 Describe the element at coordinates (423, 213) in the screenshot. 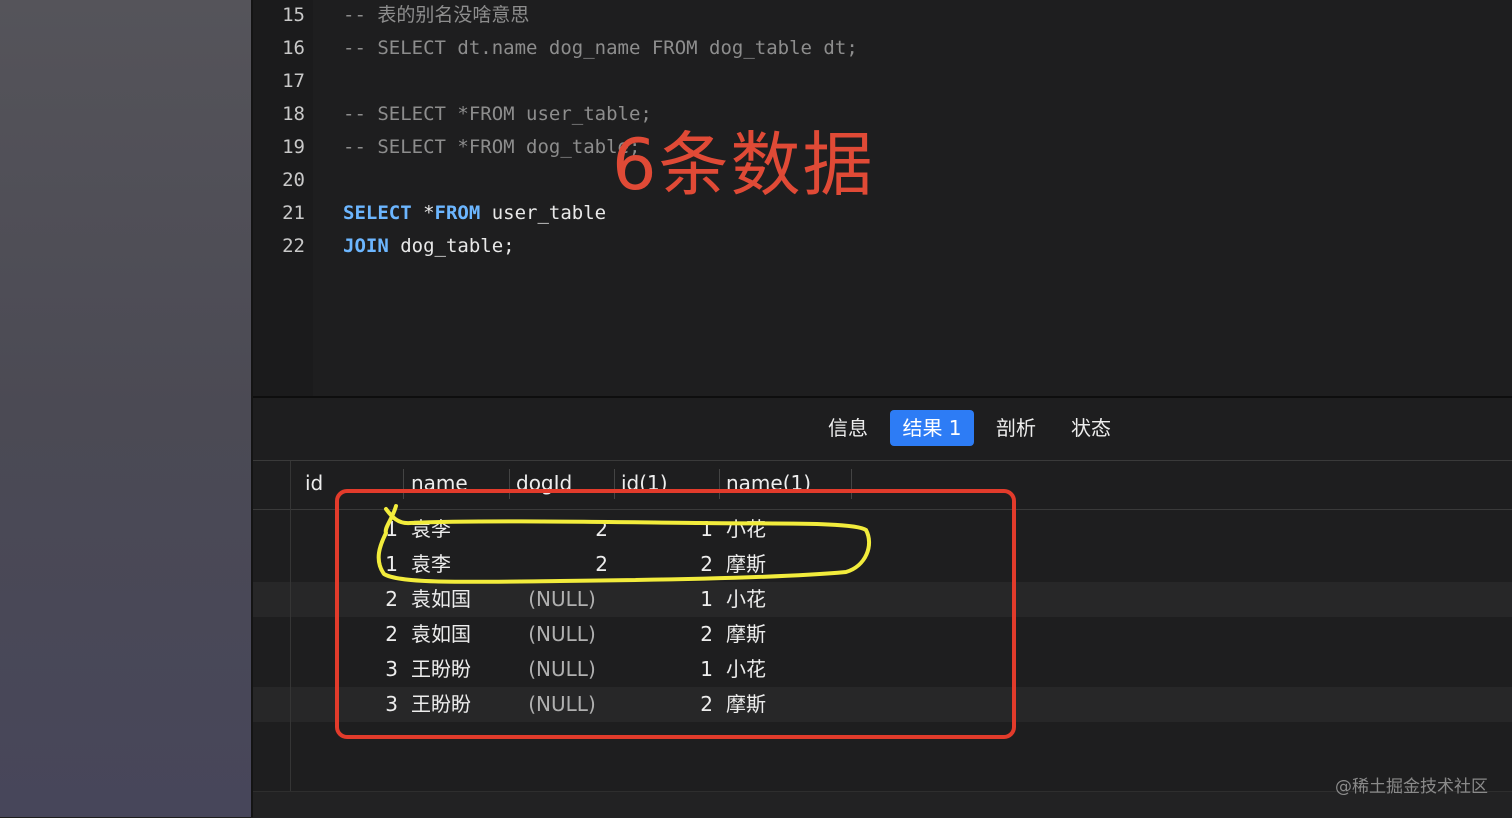

I see `sql-text: *` at that location.